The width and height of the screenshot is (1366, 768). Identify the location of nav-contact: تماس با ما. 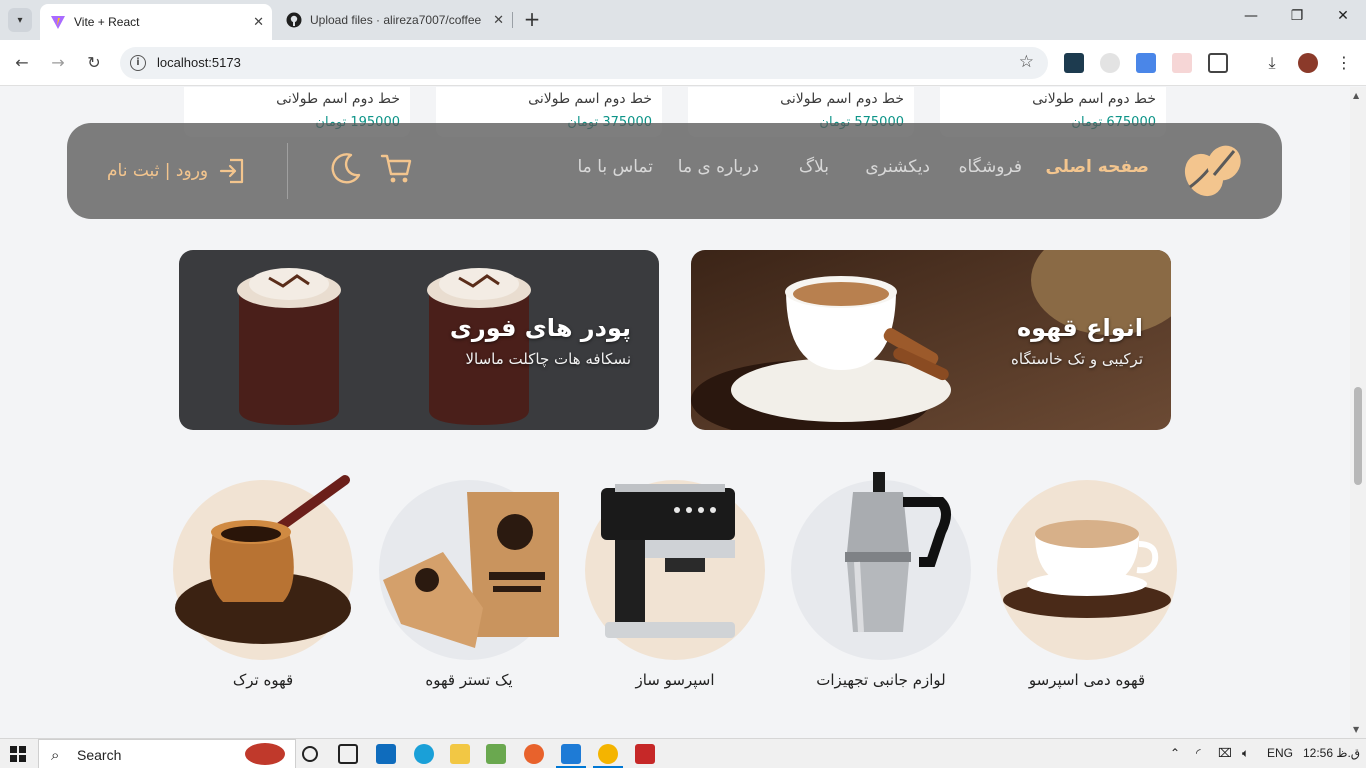
(616, 167).